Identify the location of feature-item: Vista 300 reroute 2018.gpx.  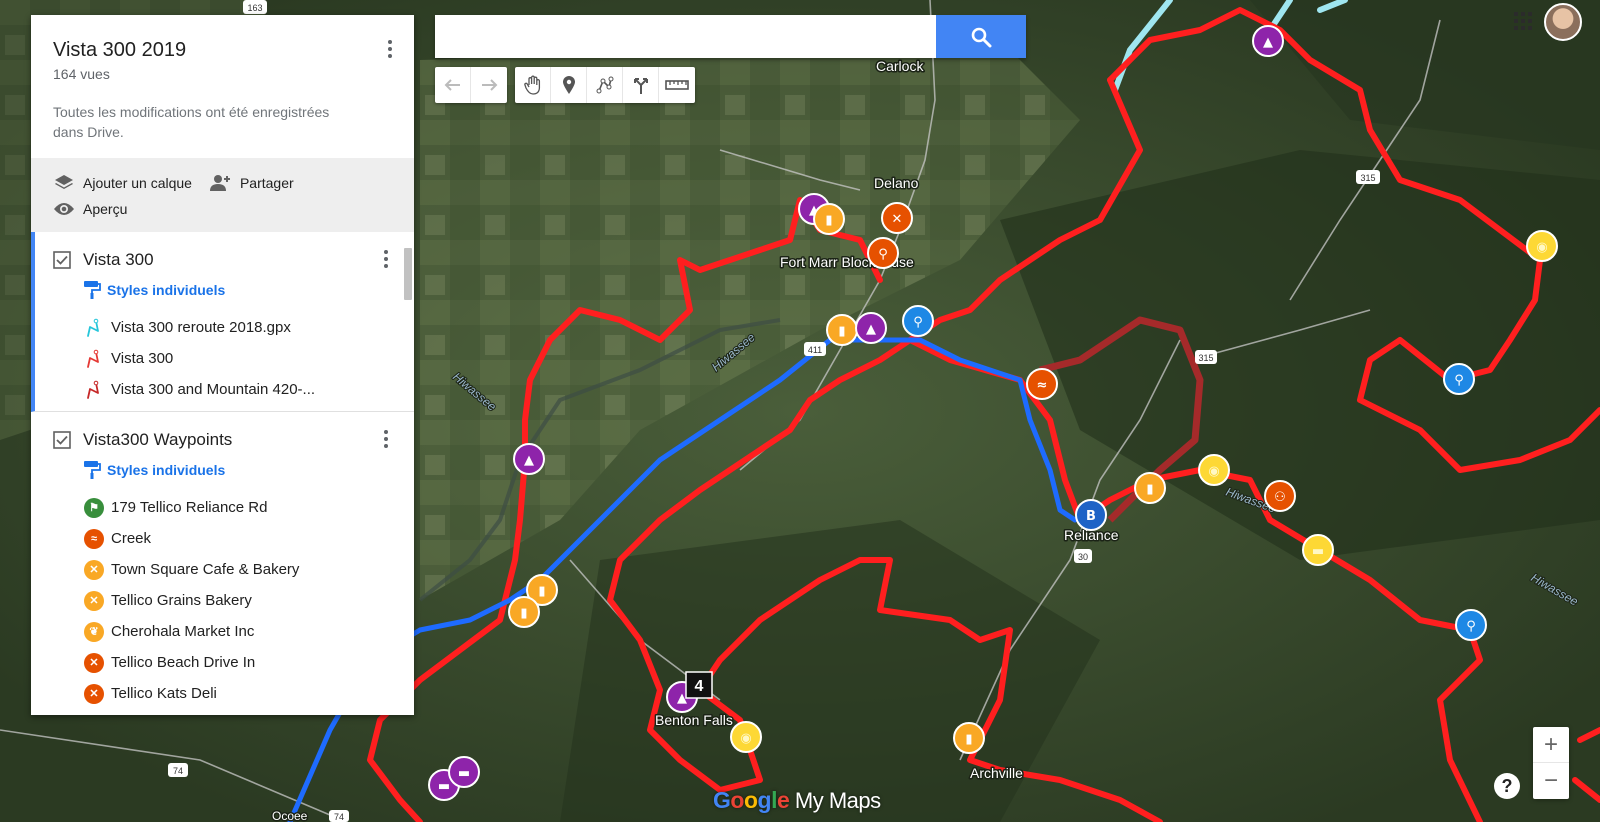
(237, 327).